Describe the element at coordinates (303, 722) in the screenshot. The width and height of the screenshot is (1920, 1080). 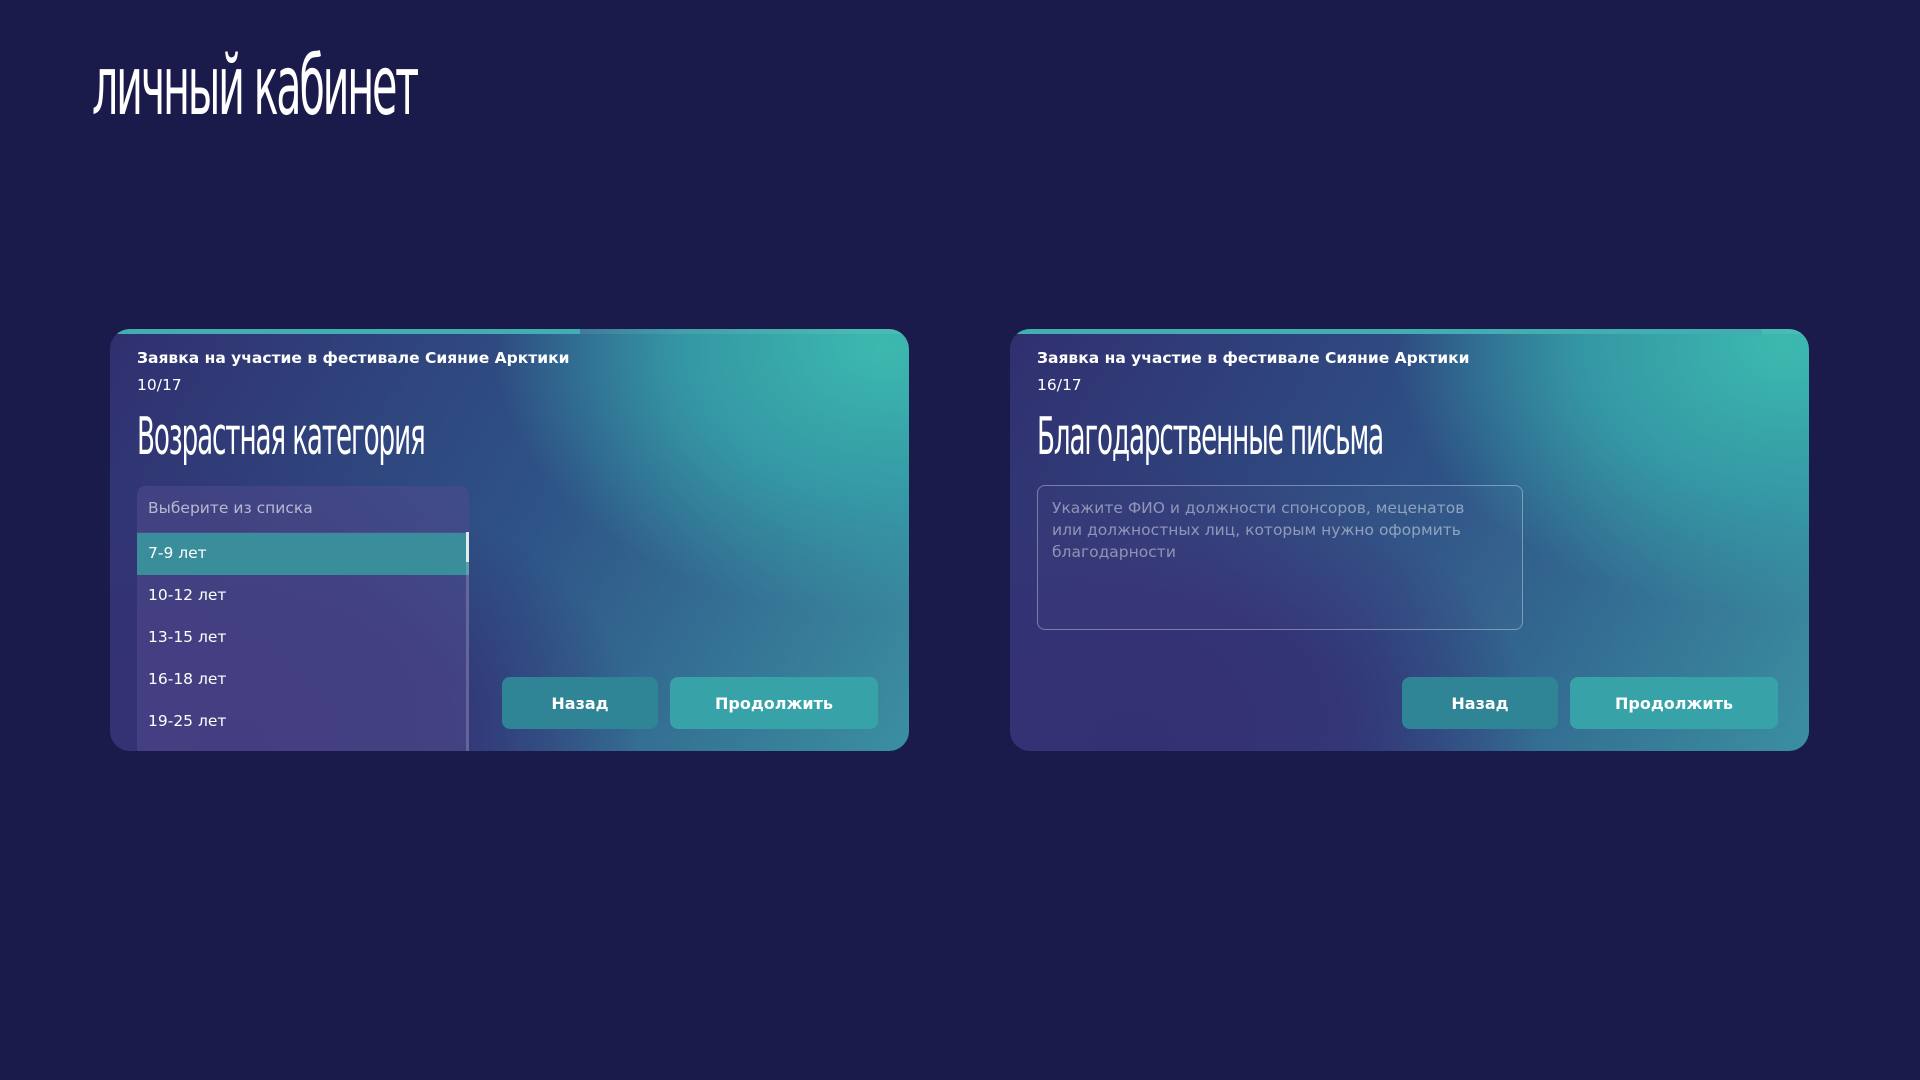
I see `dropdown-option-19-25: 19-25 лет` at that location.